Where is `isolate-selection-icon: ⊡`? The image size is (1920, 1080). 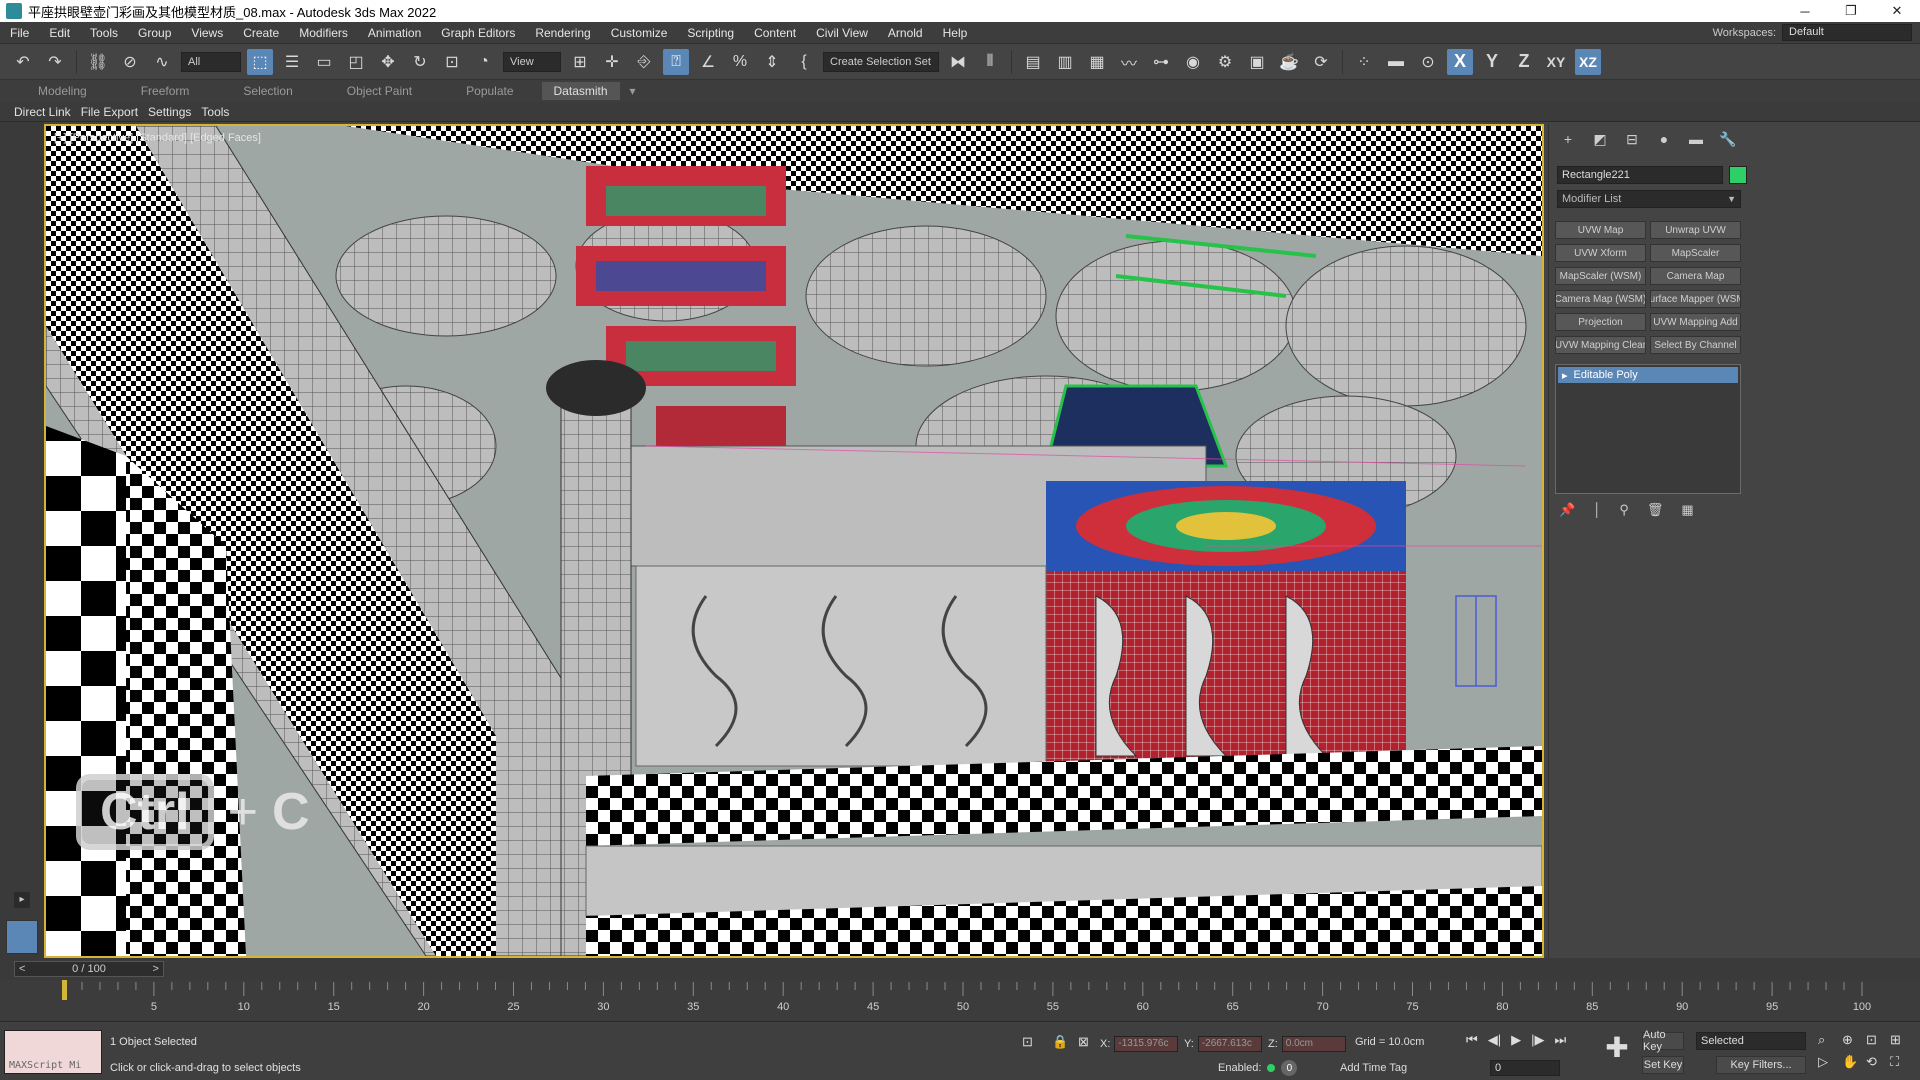 isolate-selection-icon: ⊡ is located at coordinates (1027, 1042).